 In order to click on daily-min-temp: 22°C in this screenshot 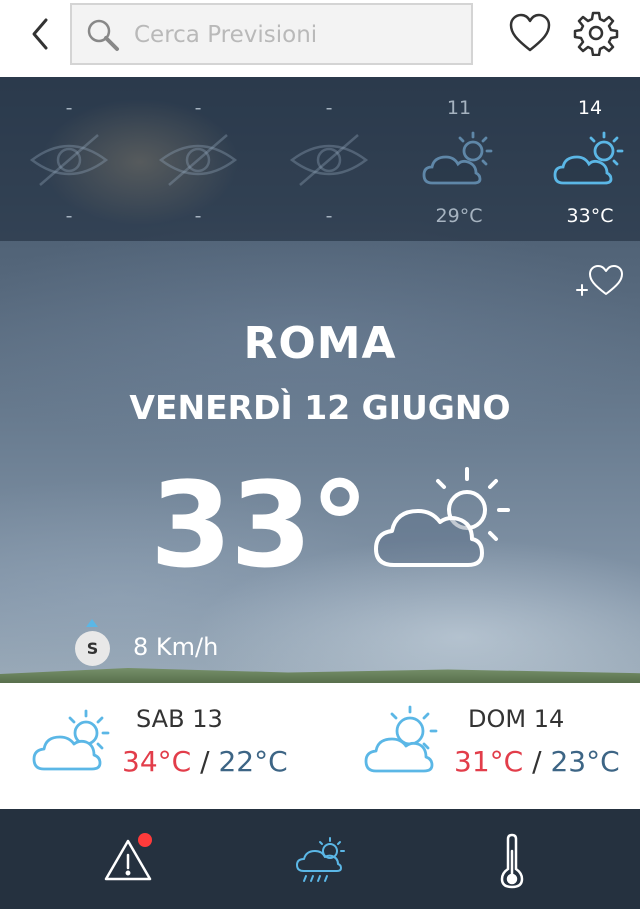, I will do `click(253, 761)`.